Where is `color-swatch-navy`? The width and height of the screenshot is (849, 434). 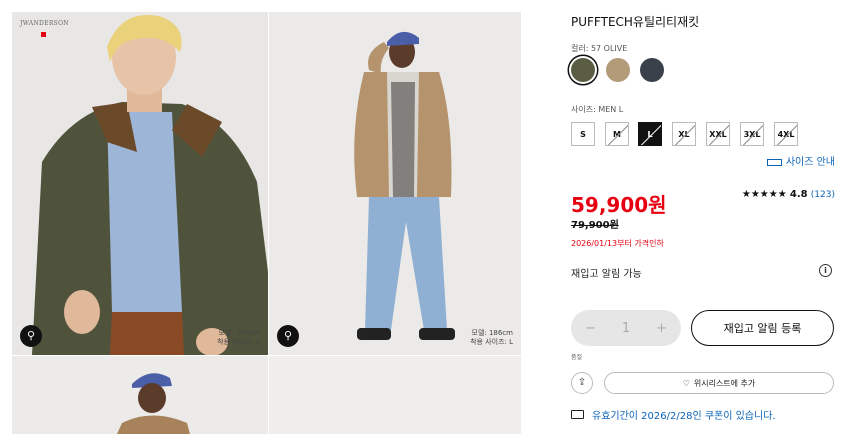 color-swatch-navy is located at coordinates (652, 70).